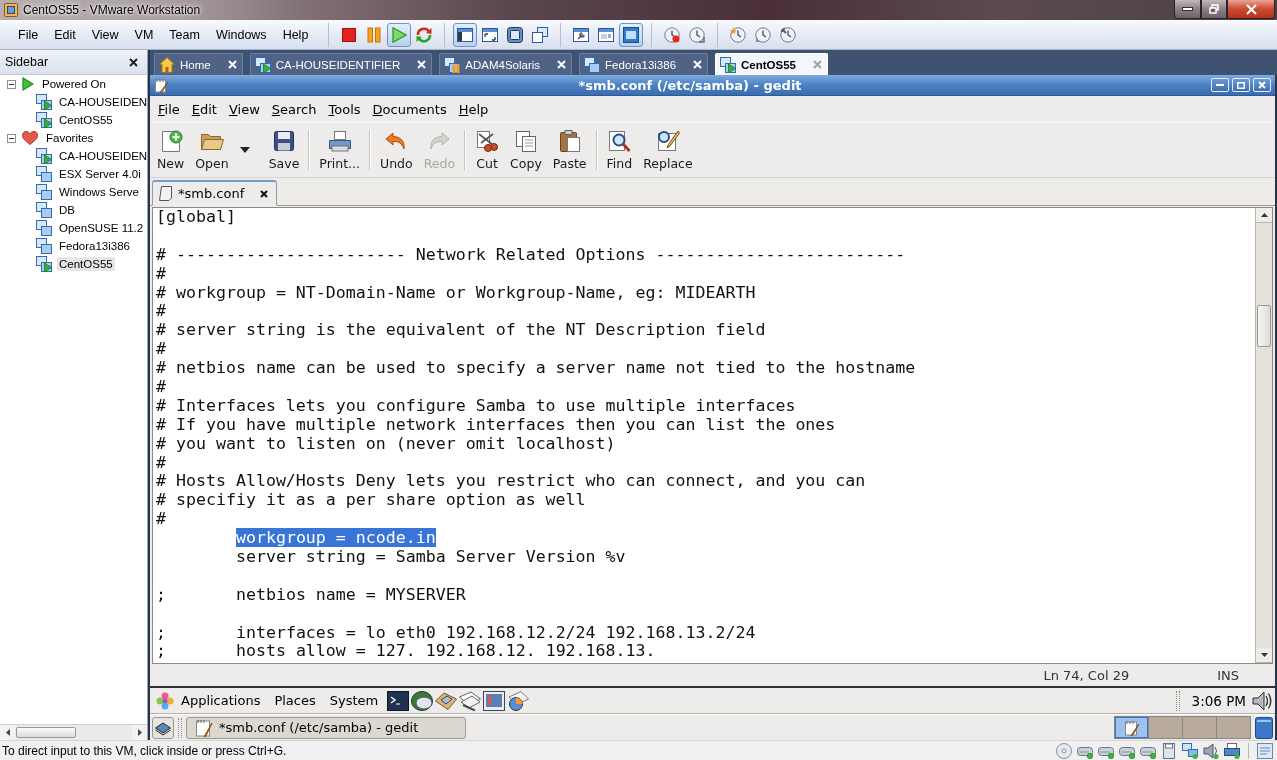 The width and height of the screenshot is (1277, 760). What do you see at coordinates (1064, 750) in the screenshot?
I see `disc-icon` at bounding box center [1064, 750].